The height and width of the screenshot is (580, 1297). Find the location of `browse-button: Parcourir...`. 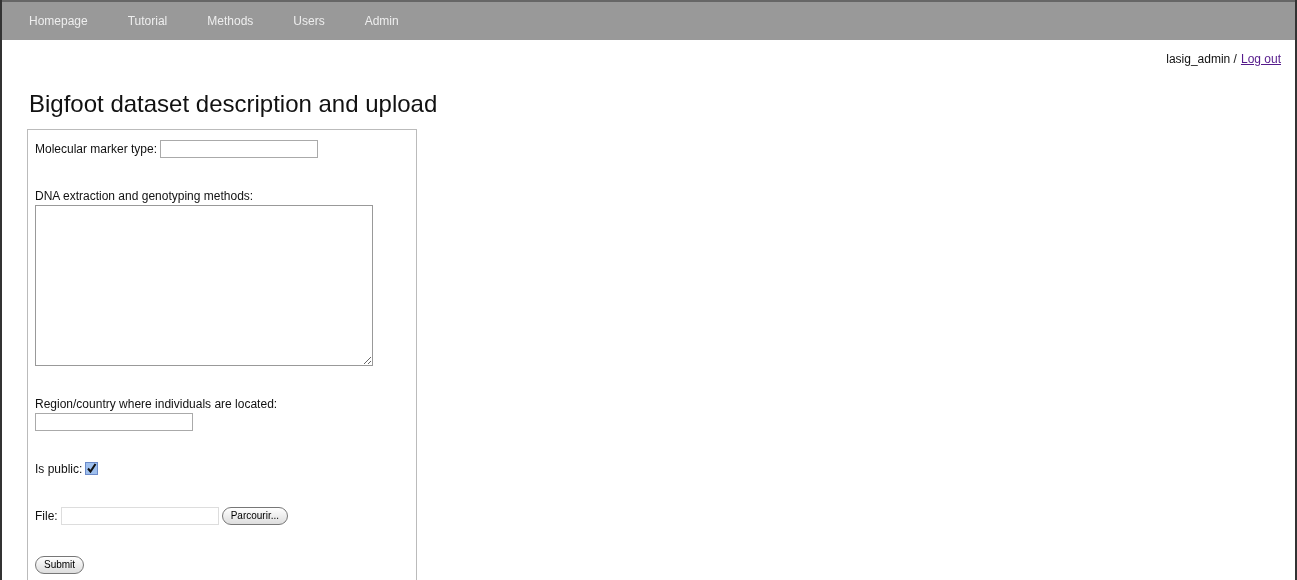

browse-button: Parcourir... is located at coordinates (255, 515).